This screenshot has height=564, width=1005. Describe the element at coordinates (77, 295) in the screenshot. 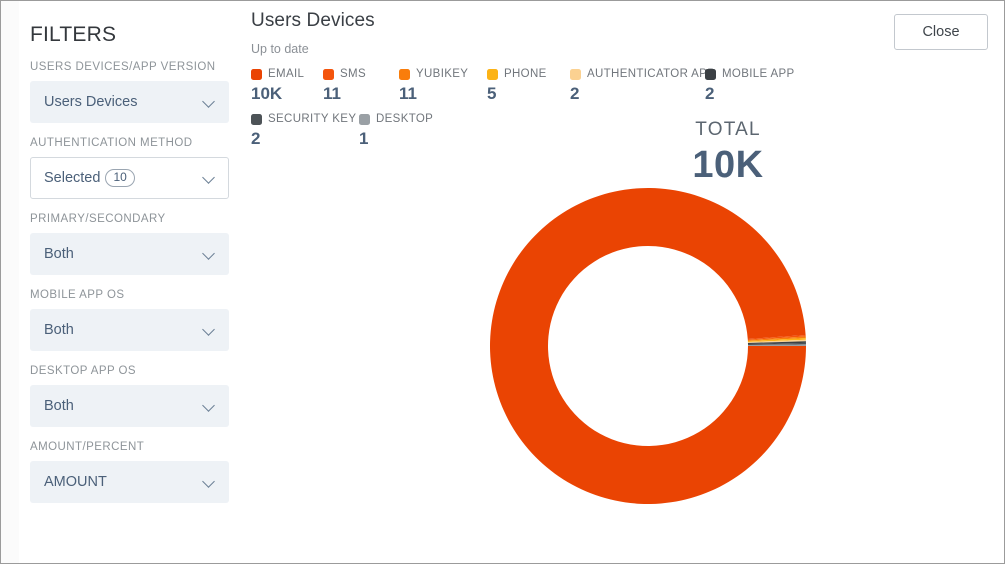

I see `filter-label: MOBILE APP OS` at that location.